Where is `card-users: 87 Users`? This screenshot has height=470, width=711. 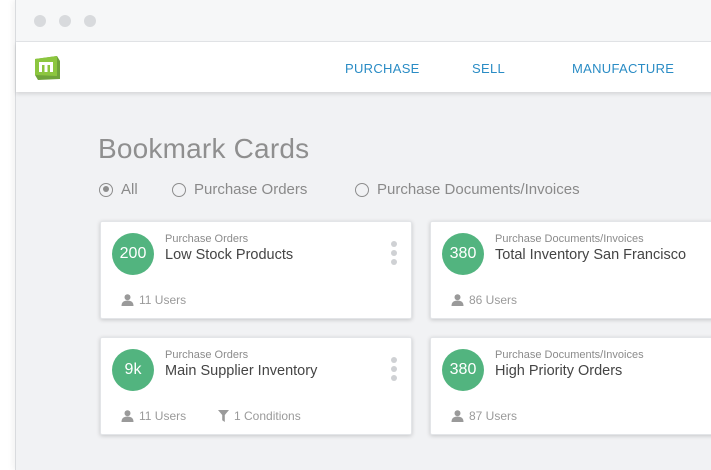 card-users: 87 Users is located at coordinates (484, 416).